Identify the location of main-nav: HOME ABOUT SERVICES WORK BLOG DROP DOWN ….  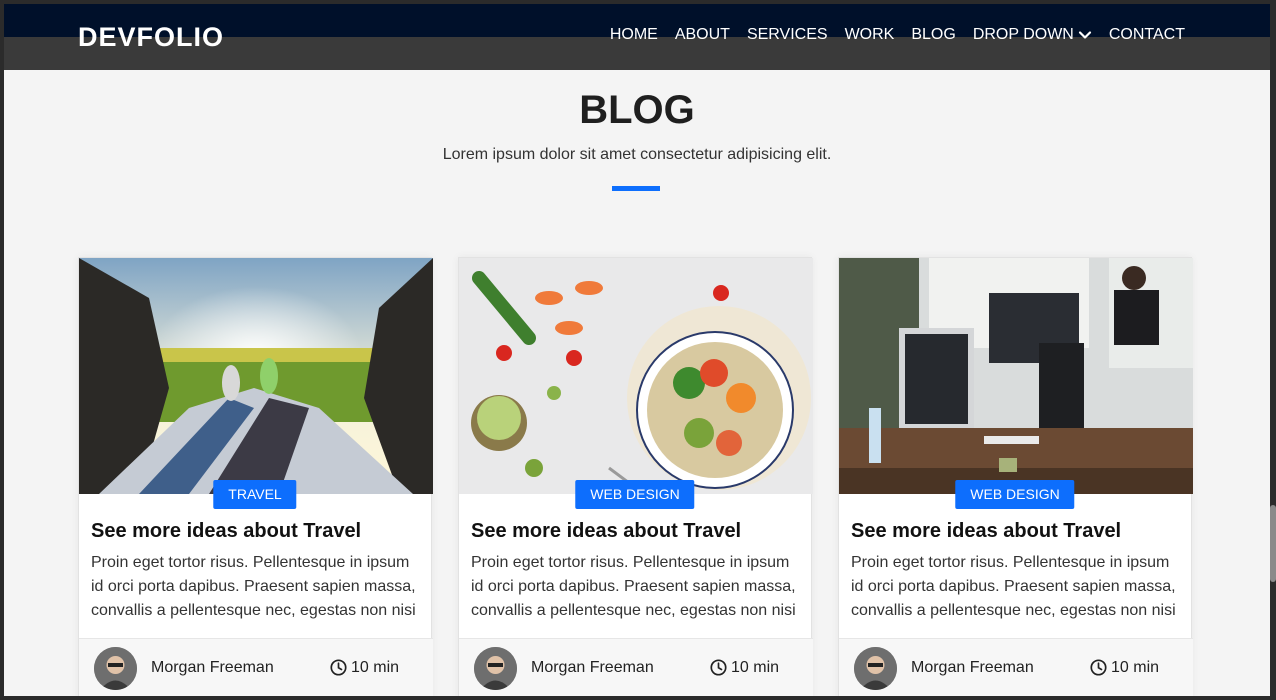
(897, 35).